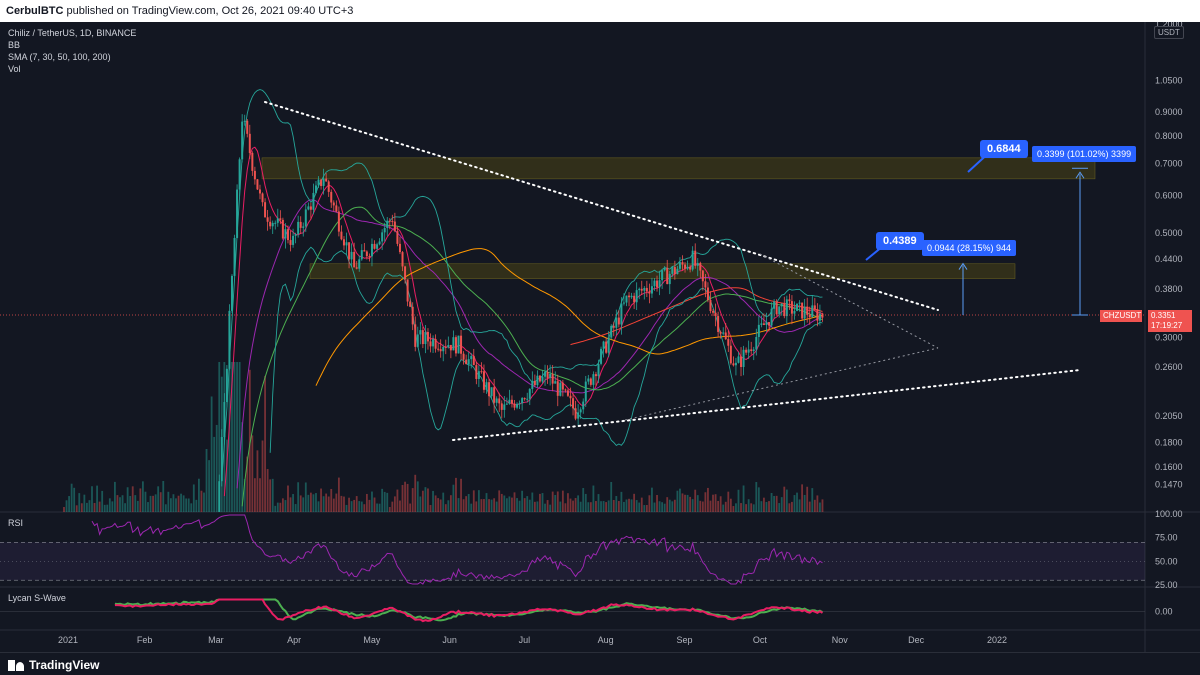 The width and height of the screenshot is (1200, 675). I want to click on author-name: CerbulBTC, so click(34, 11).